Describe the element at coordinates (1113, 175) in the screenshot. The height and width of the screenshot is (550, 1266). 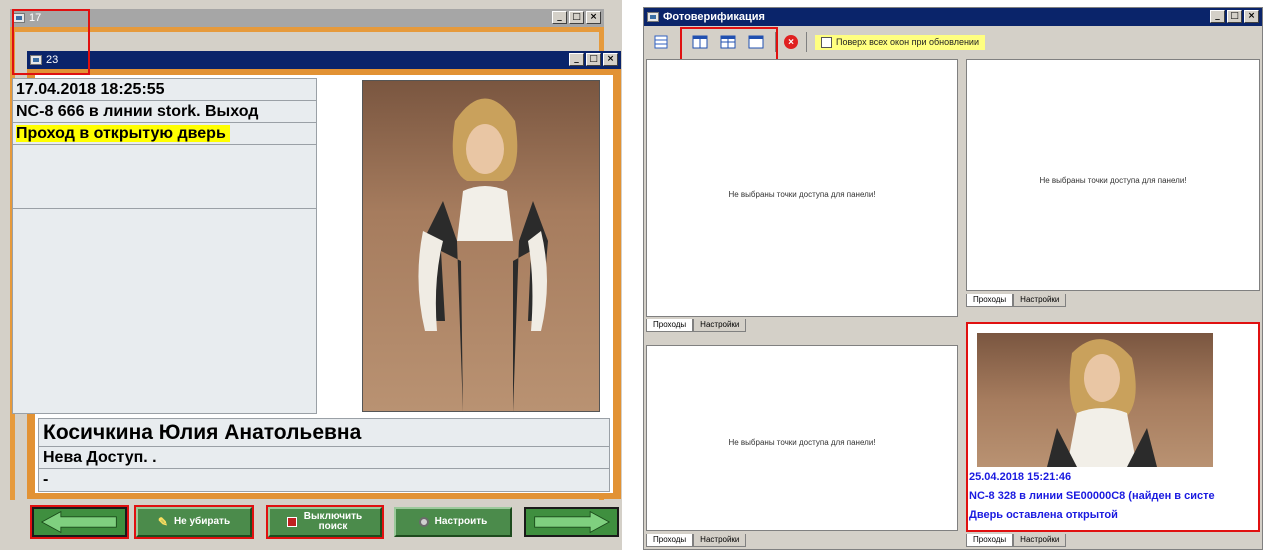
I see `panel-top-right: Не выбраны точки доступа для панели!` at that location.